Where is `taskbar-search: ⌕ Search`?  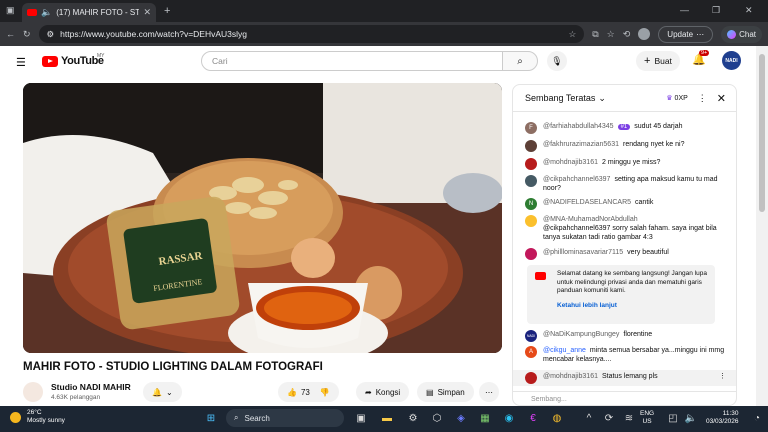 taskbar-search: ⌕ Search is located at coordinates (285, 418).